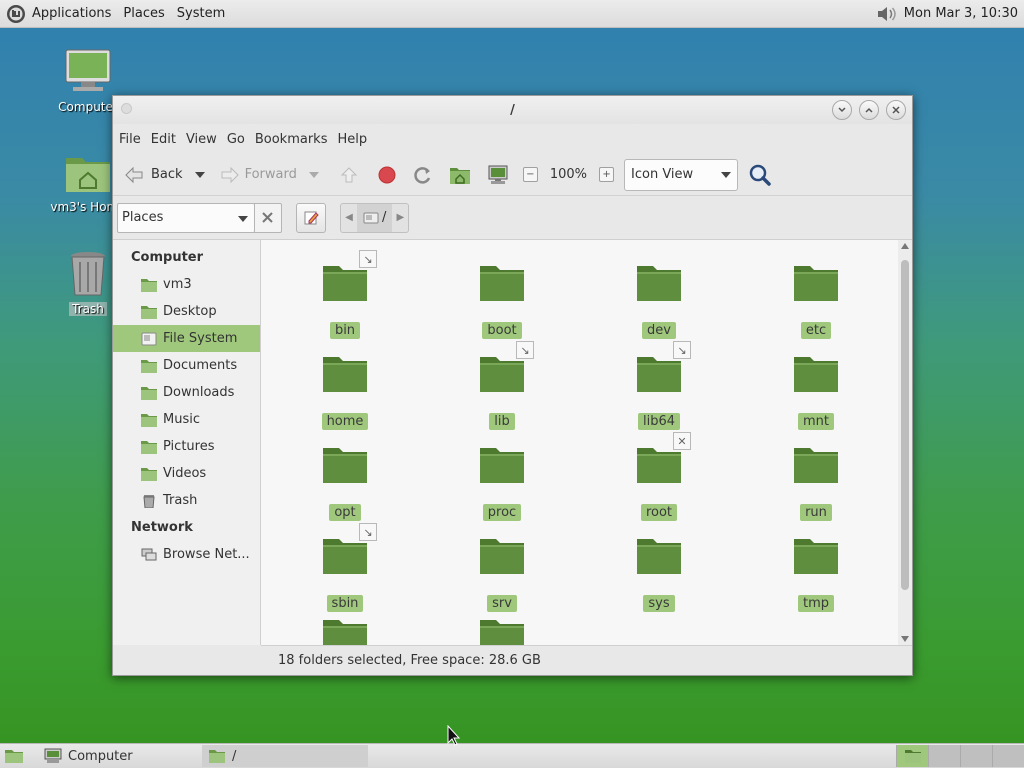 Image resolution: width=1024 pixels, height=768 pixels. What do you see at coordinates (186, 365) in the screenshot?
I see `sidebar-item-documents: Documents` at bounding box center [186, 365].